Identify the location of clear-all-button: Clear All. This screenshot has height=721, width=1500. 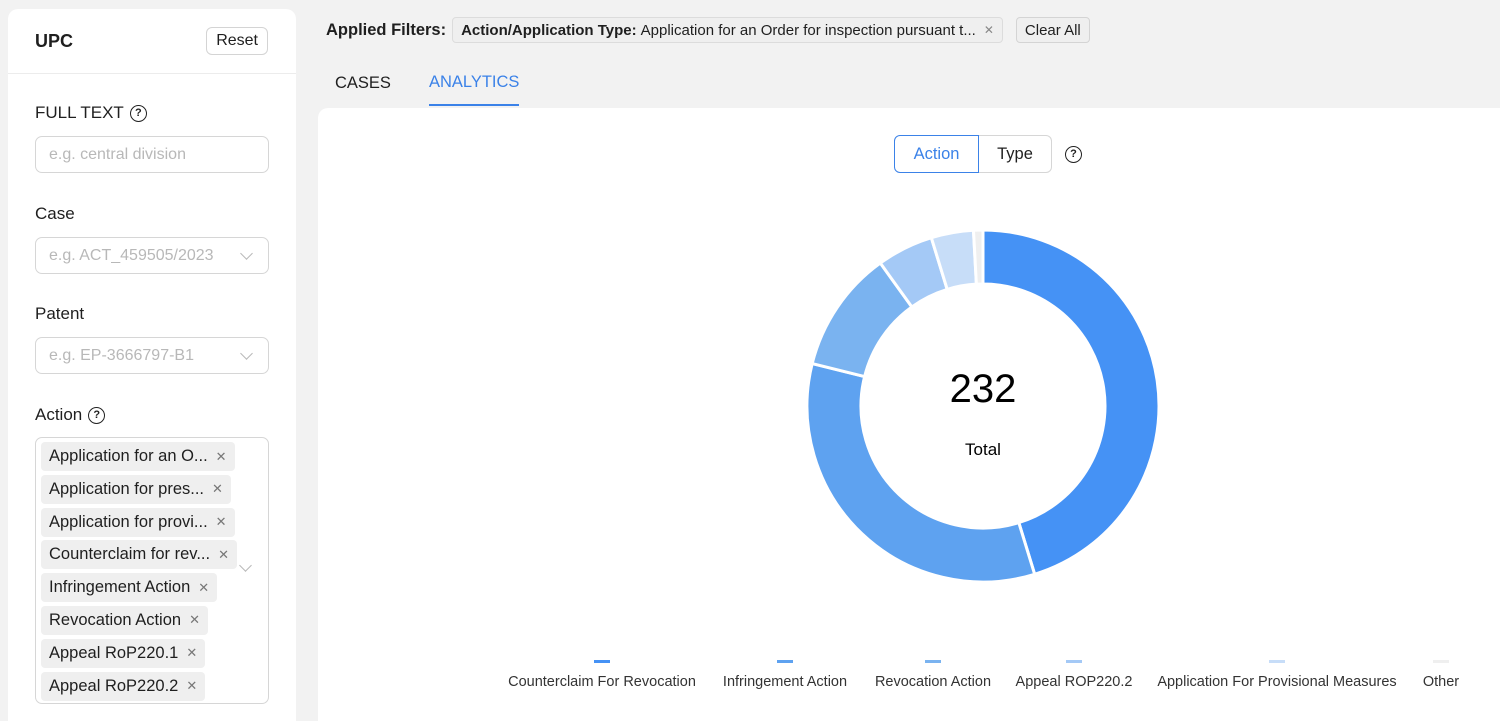
(1052, 30).